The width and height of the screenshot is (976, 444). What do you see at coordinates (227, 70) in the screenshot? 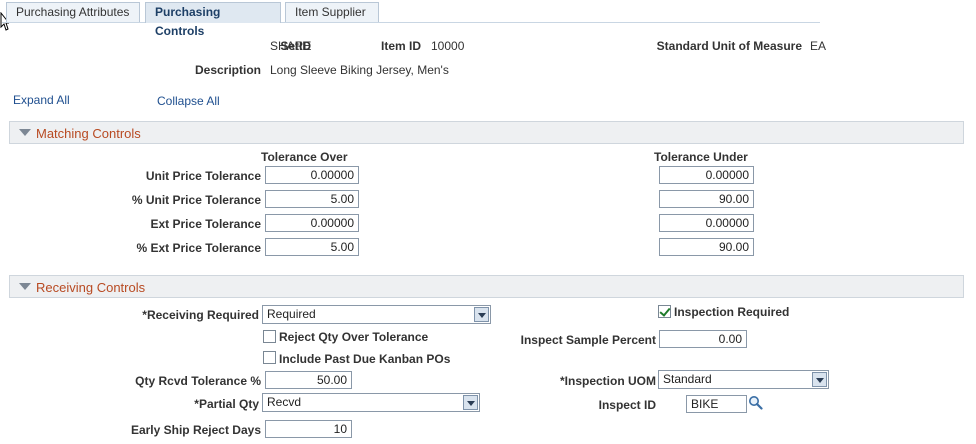
I see `description-label: Description` at bounding box center [227, 70].